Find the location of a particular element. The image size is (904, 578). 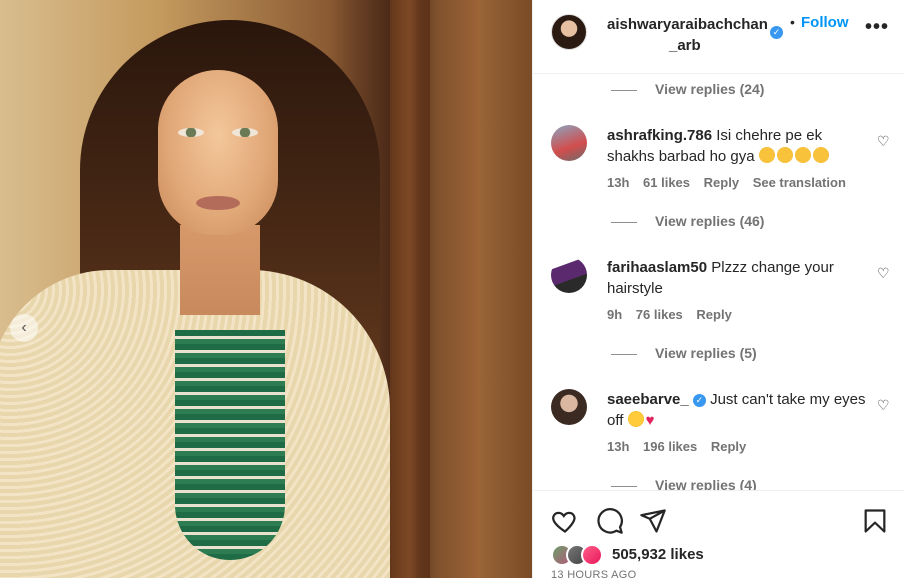

view-replies-button: View replies (5) is located at coordinates (684, 353).